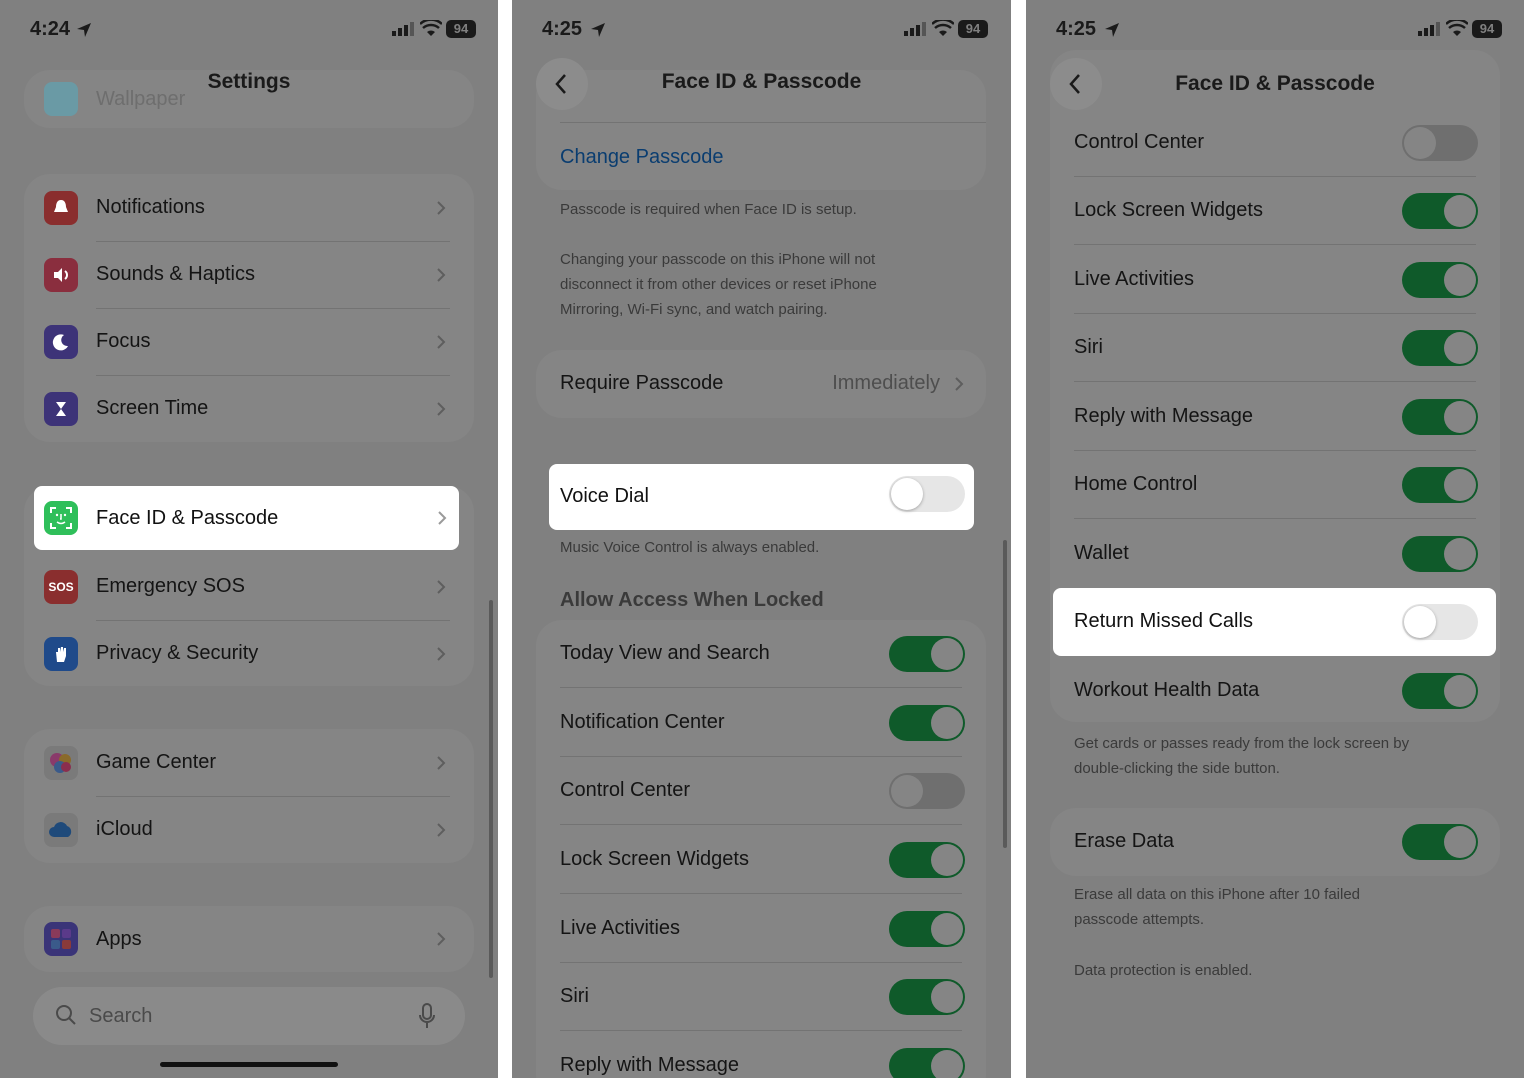 Image resolution: width=1524 pixels, height=1078 pixels. I want to click on notification-center-toggle, so click(927, 723).